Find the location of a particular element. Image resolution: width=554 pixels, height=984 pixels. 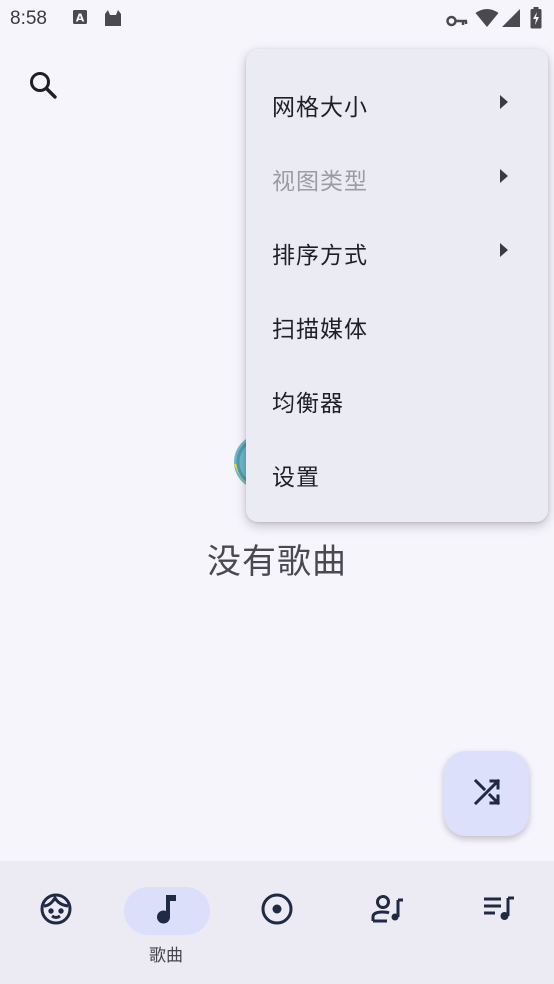

shuffle-fab is located at coordinates (486, 793).